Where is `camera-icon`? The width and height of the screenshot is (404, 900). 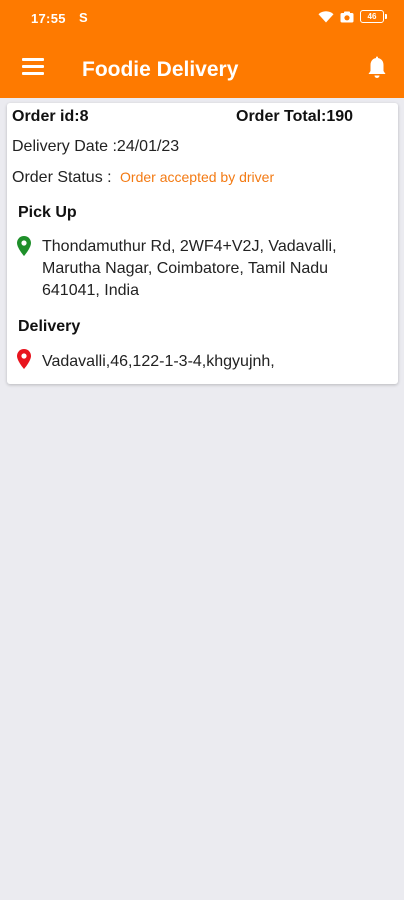
camera-icon is located at coordinates (347, 16).